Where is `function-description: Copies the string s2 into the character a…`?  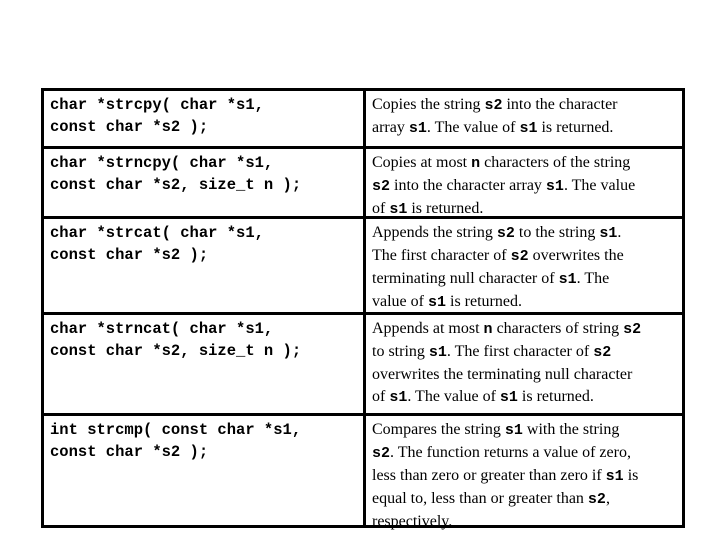
function-description: Copies the string s2 into the character a… is located at coordinates (522, 118).